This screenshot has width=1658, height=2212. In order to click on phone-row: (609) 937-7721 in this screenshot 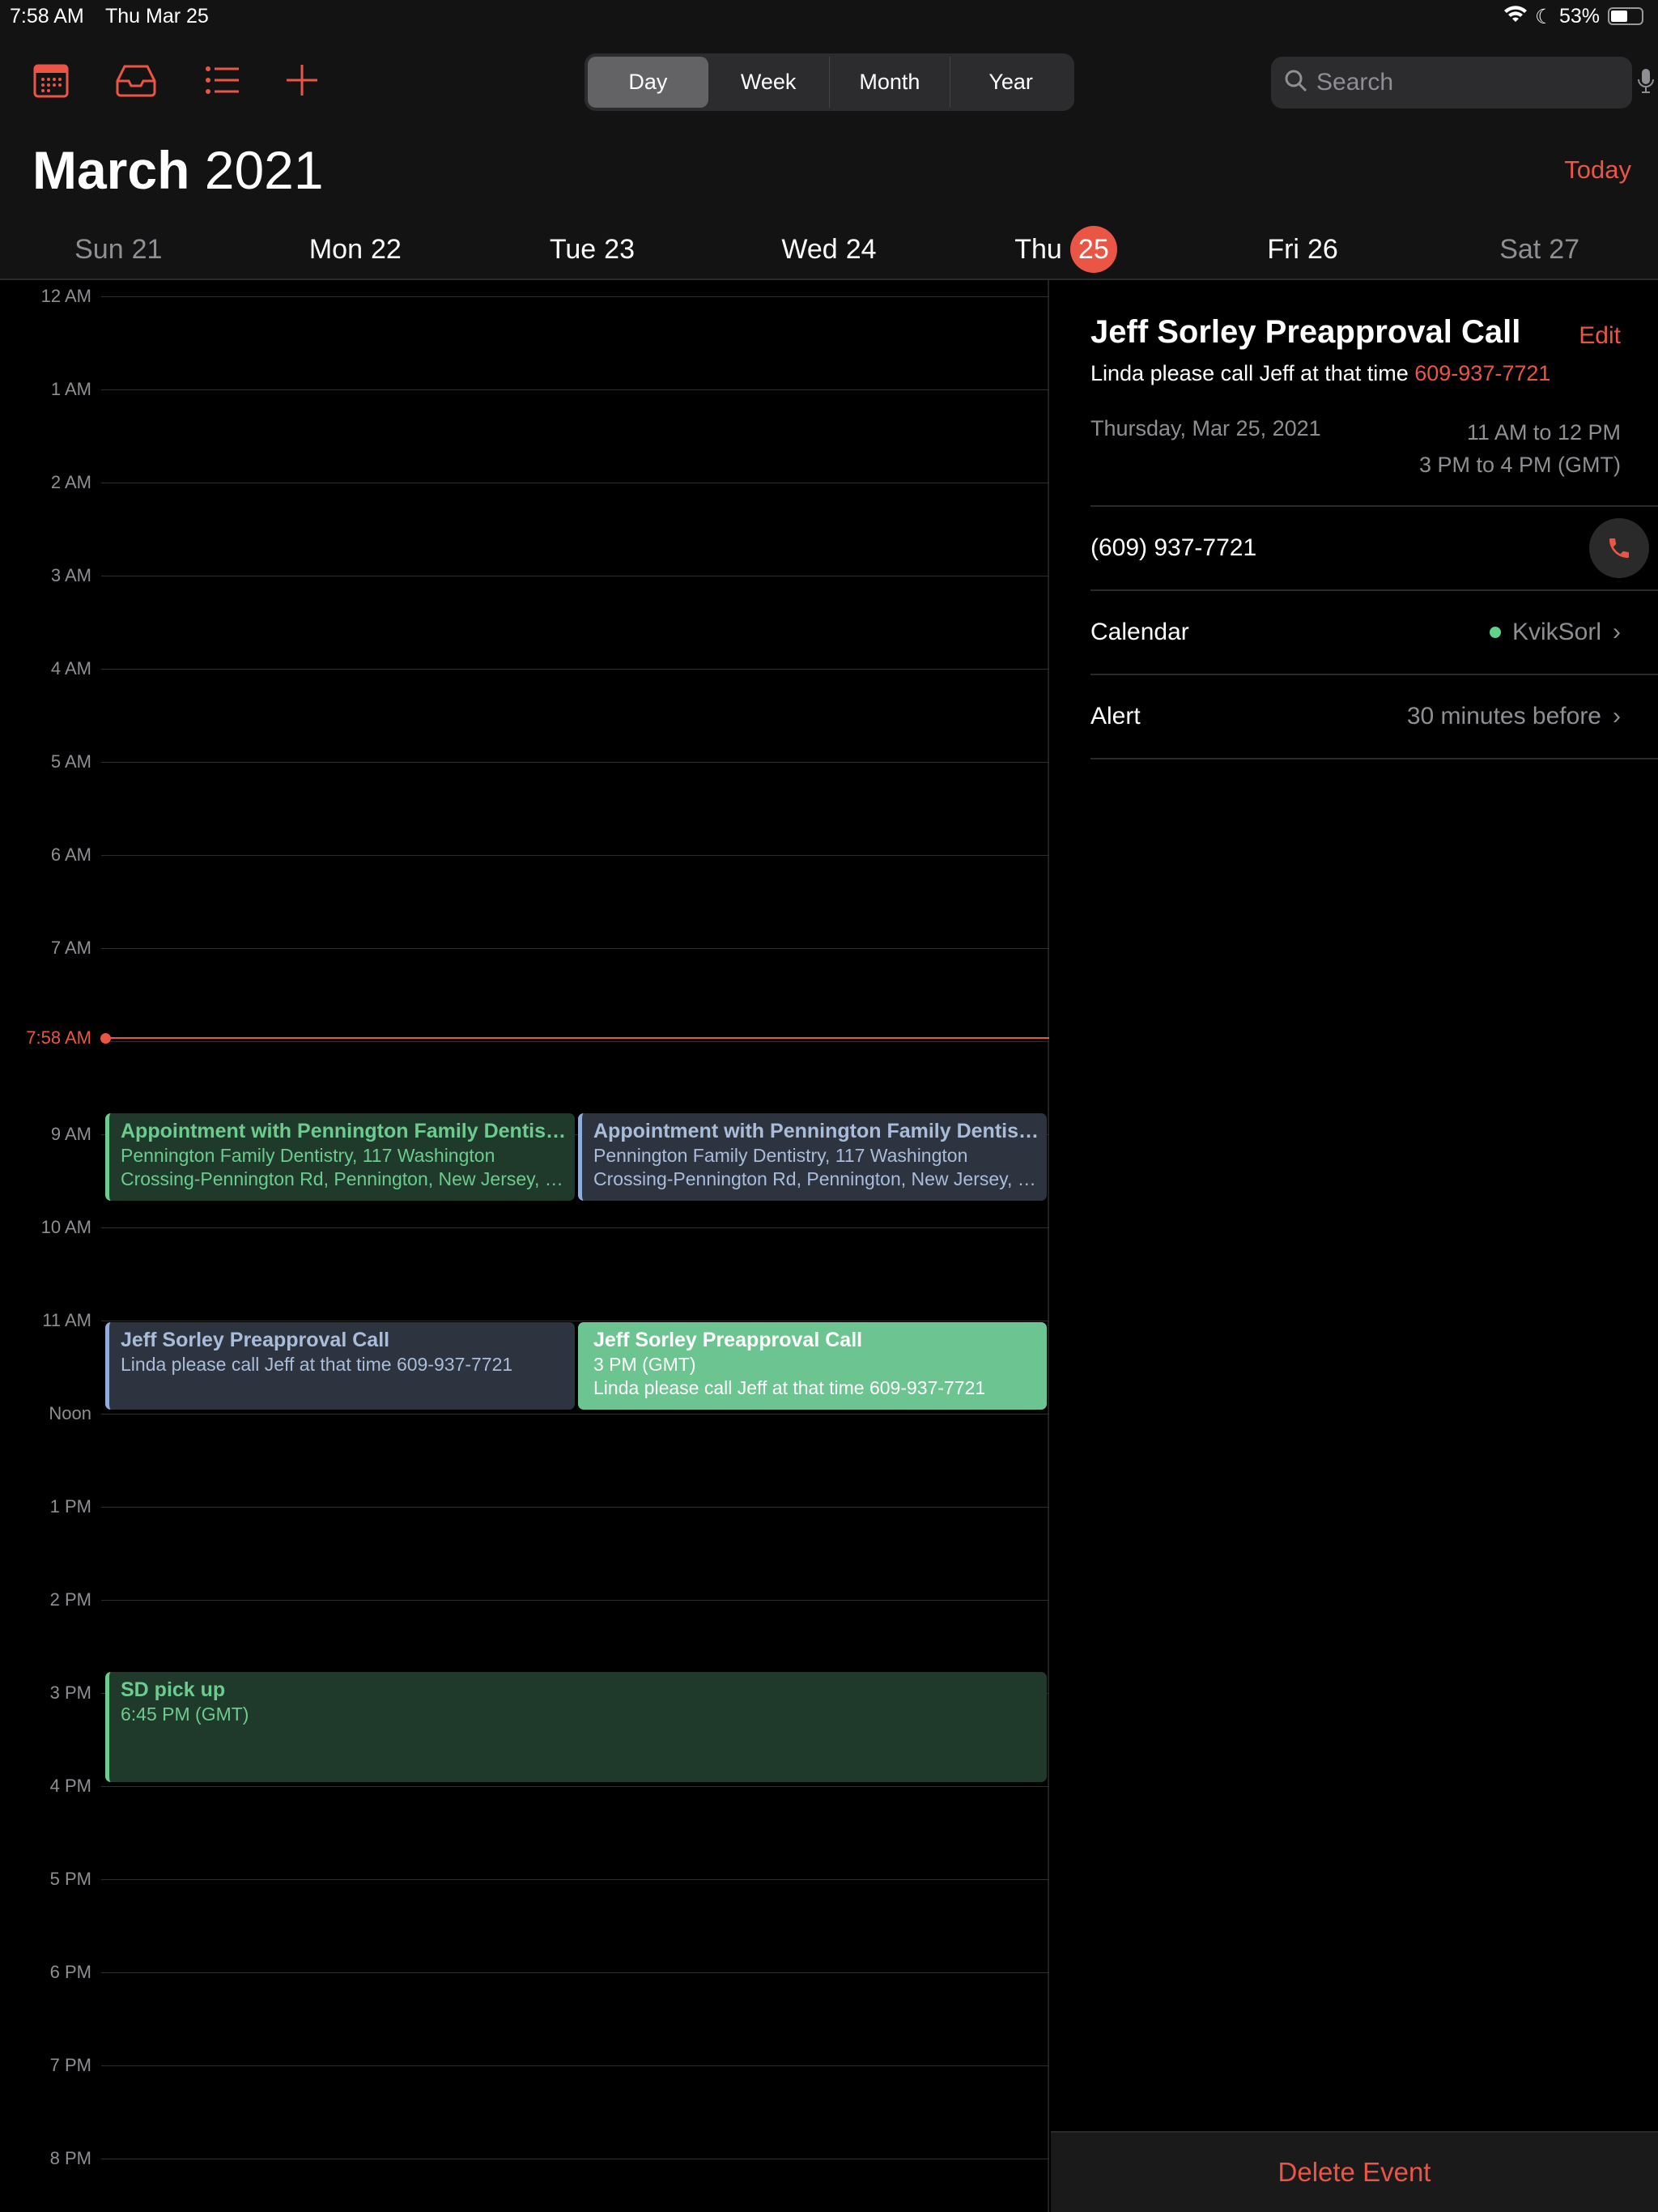, I will do `click(1369, 548)`.